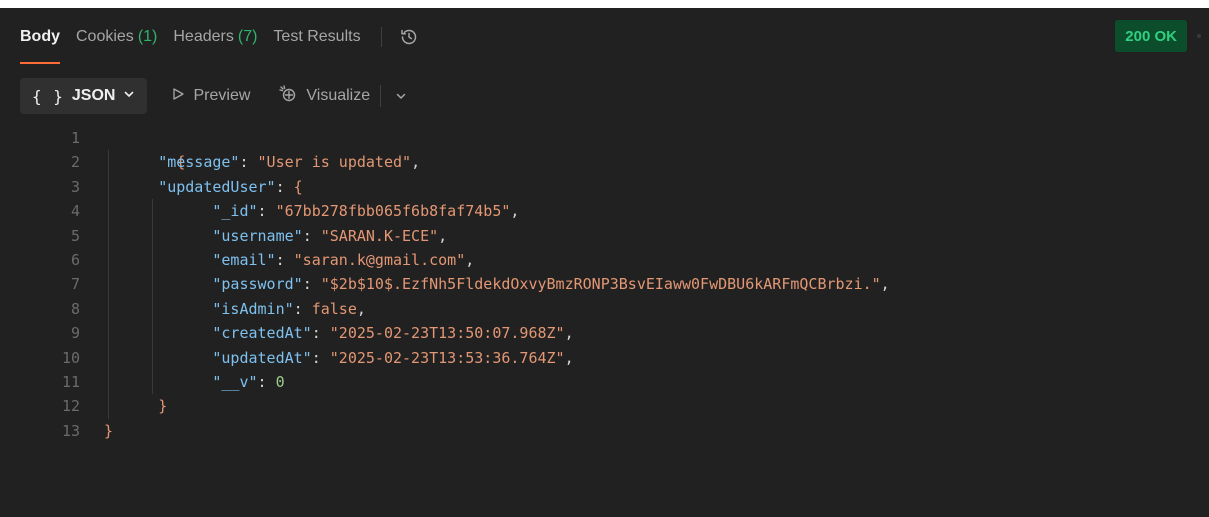  What do you see at coordinates (447, 357) in the screenshot?
I see `json-value: "2025-02-23T13:53:36.764Z"` at bounding box center [447, 357].